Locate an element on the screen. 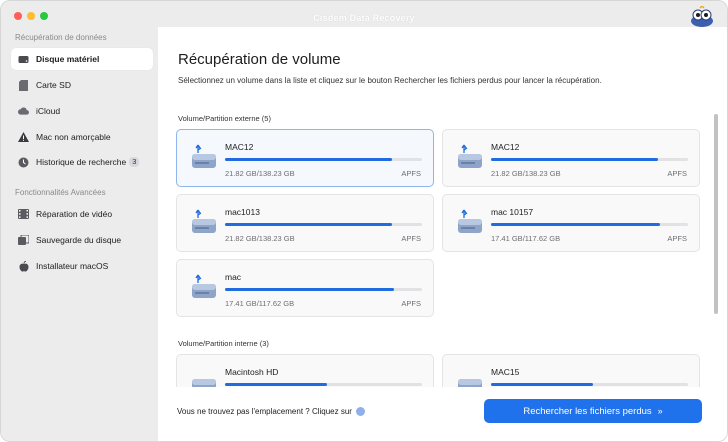 The height and width of the screenshot is (442, 728). volume-card-mac12-1: MAC12 21.82 GB/138.23 GB APFS is located at coordinates (305, 158).